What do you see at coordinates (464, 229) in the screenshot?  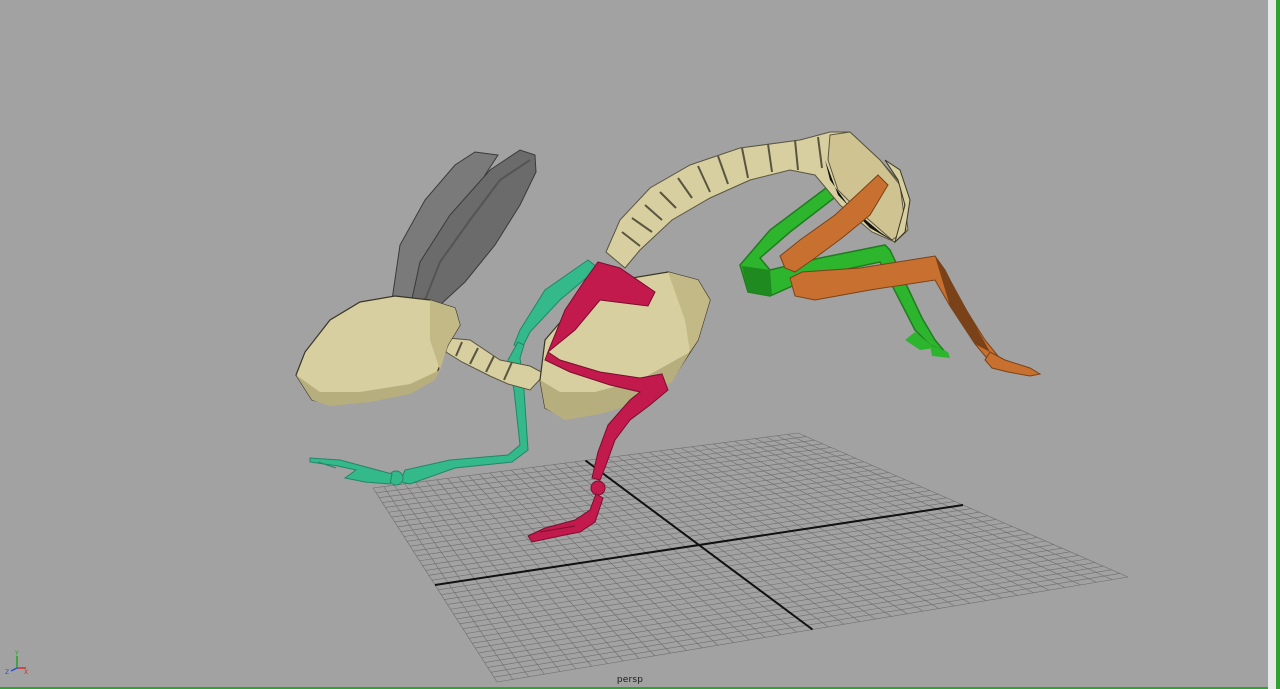 I see `ears` at bounding box center [464, 229].